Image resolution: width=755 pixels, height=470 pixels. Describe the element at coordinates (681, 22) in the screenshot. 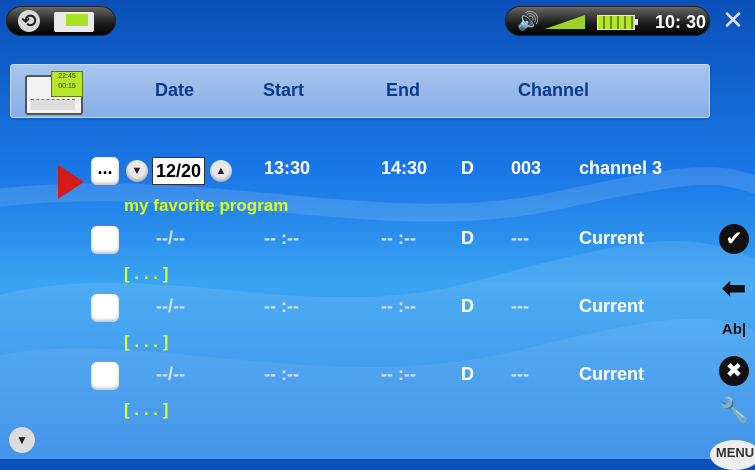

I see `clock: 10: 30` at that location.